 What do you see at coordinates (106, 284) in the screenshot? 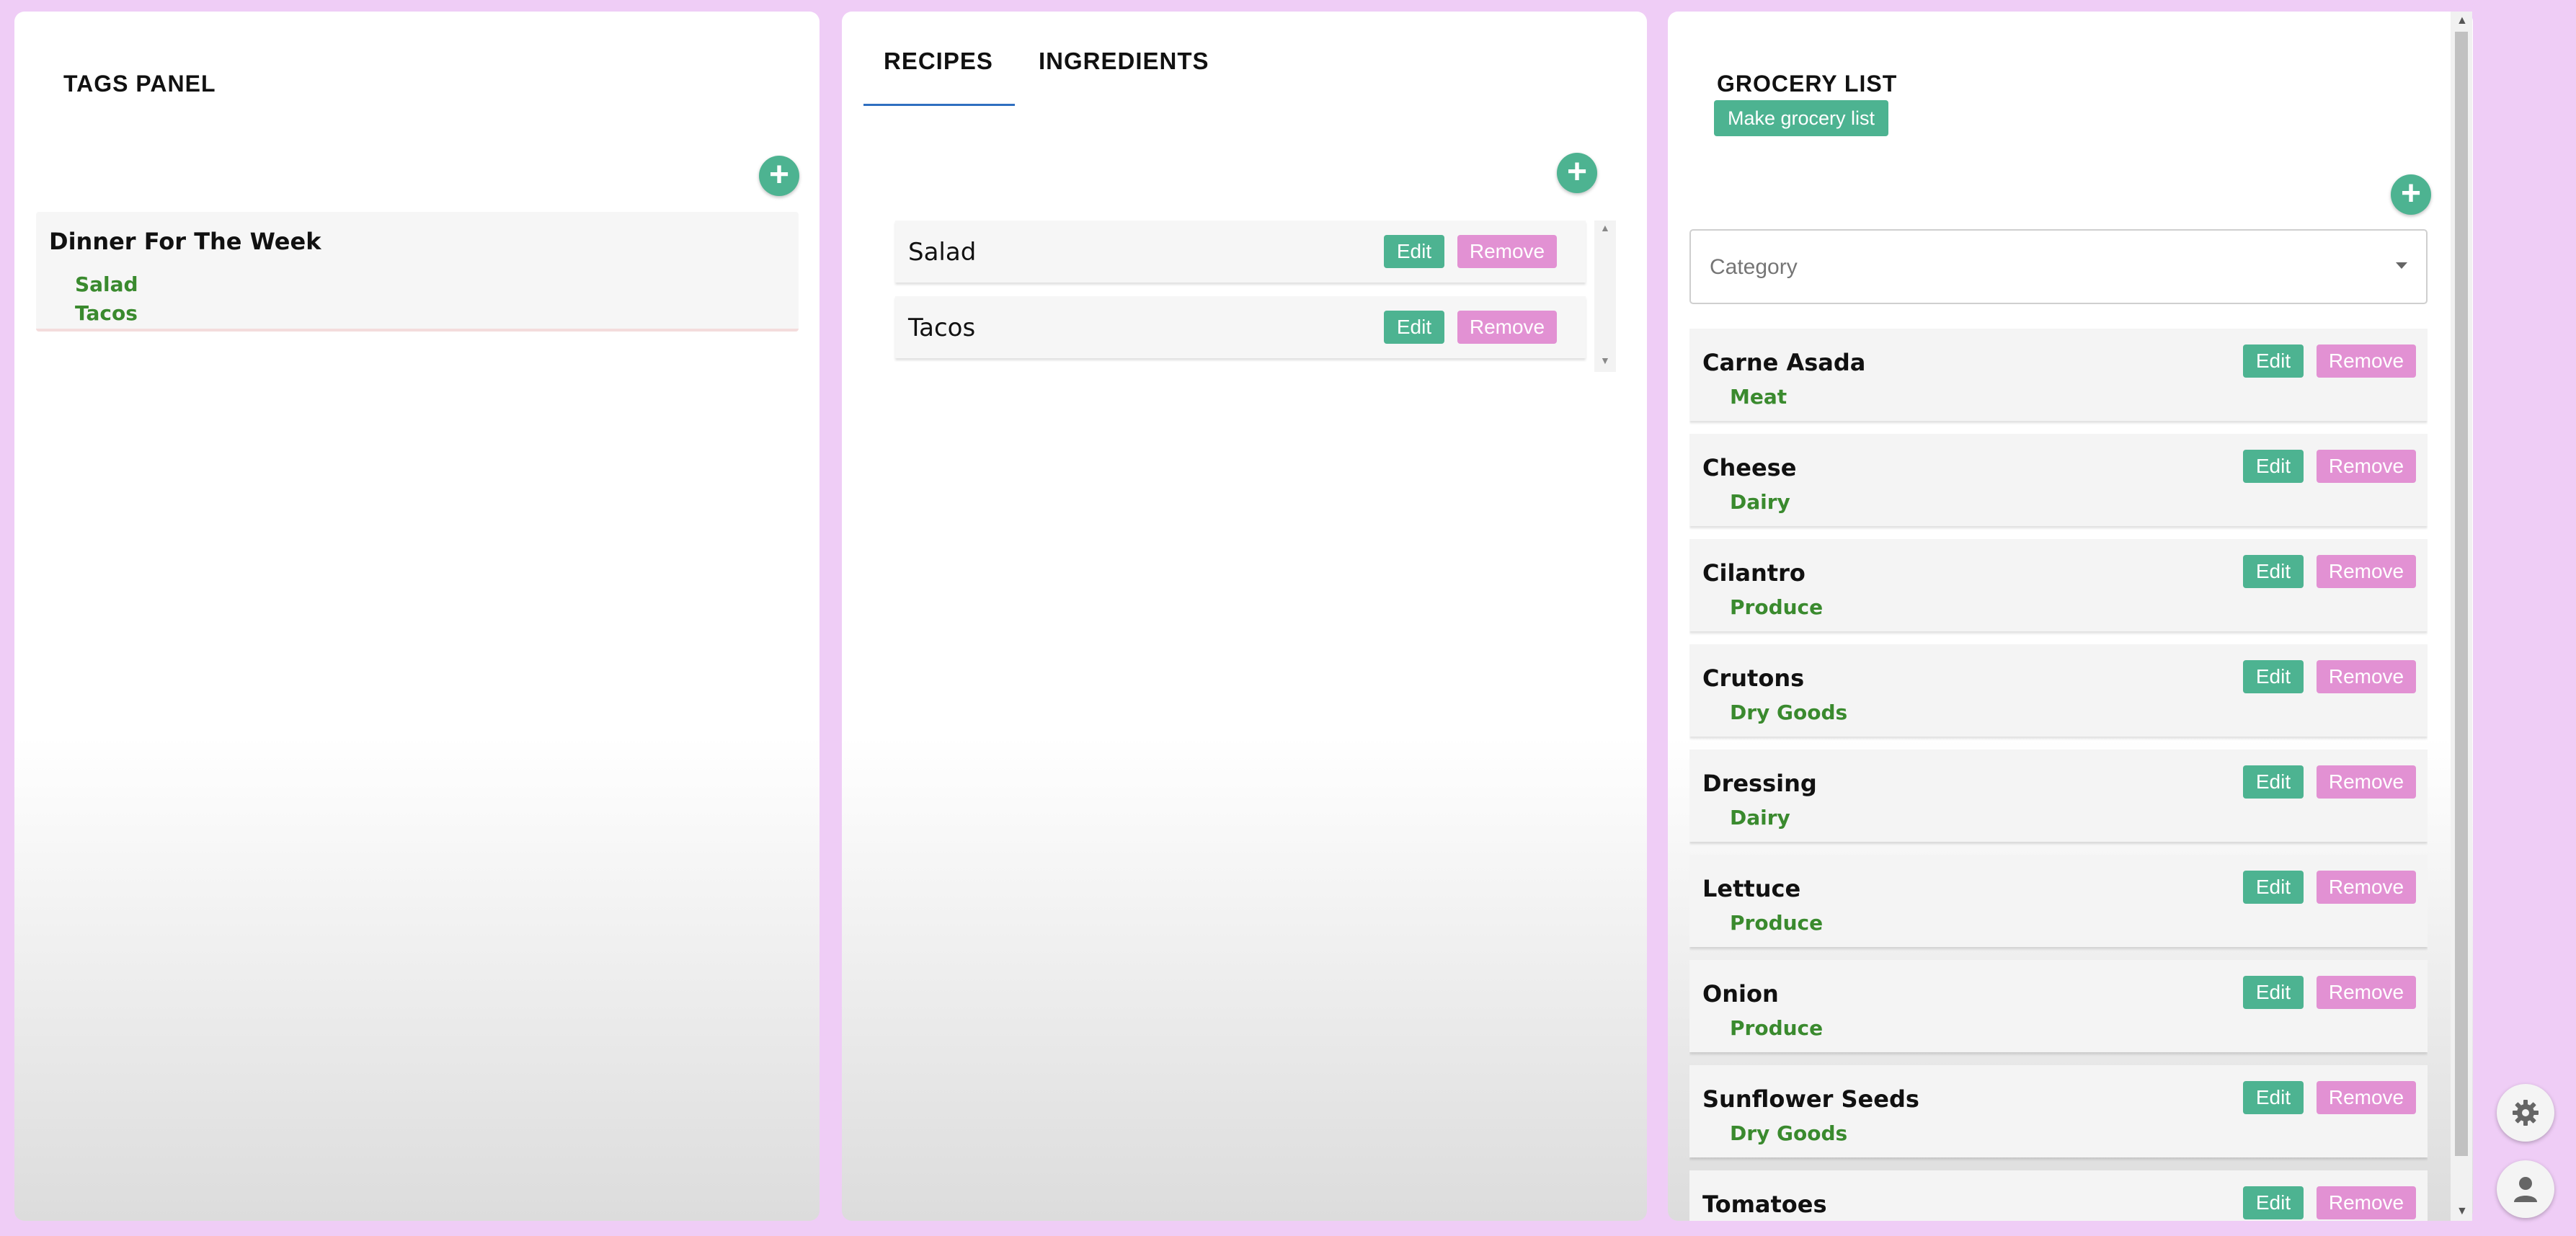
I see `tag-recipe-item: Salad` at bounding box center [106, 284].